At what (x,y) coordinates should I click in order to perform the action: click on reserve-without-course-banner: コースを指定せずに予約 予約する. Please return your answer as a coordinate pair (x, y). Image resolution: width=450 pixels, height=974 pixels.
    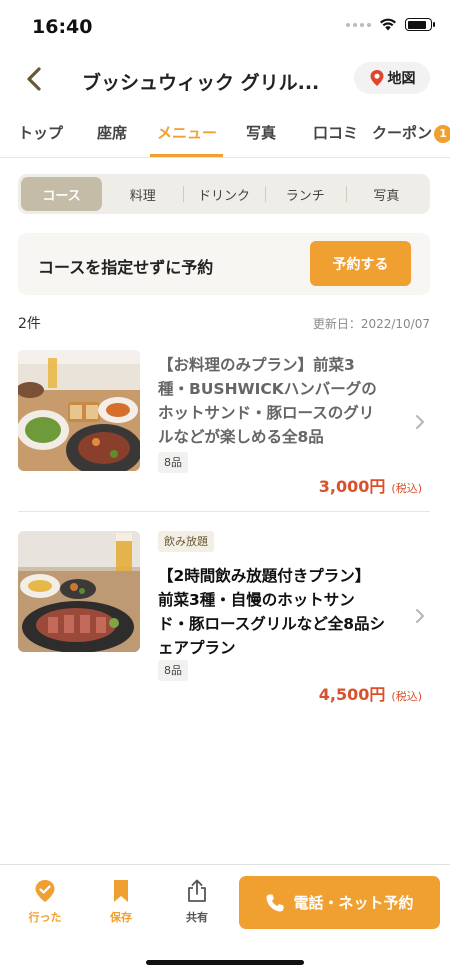
    Looking at the image, I should click on (224, 264).